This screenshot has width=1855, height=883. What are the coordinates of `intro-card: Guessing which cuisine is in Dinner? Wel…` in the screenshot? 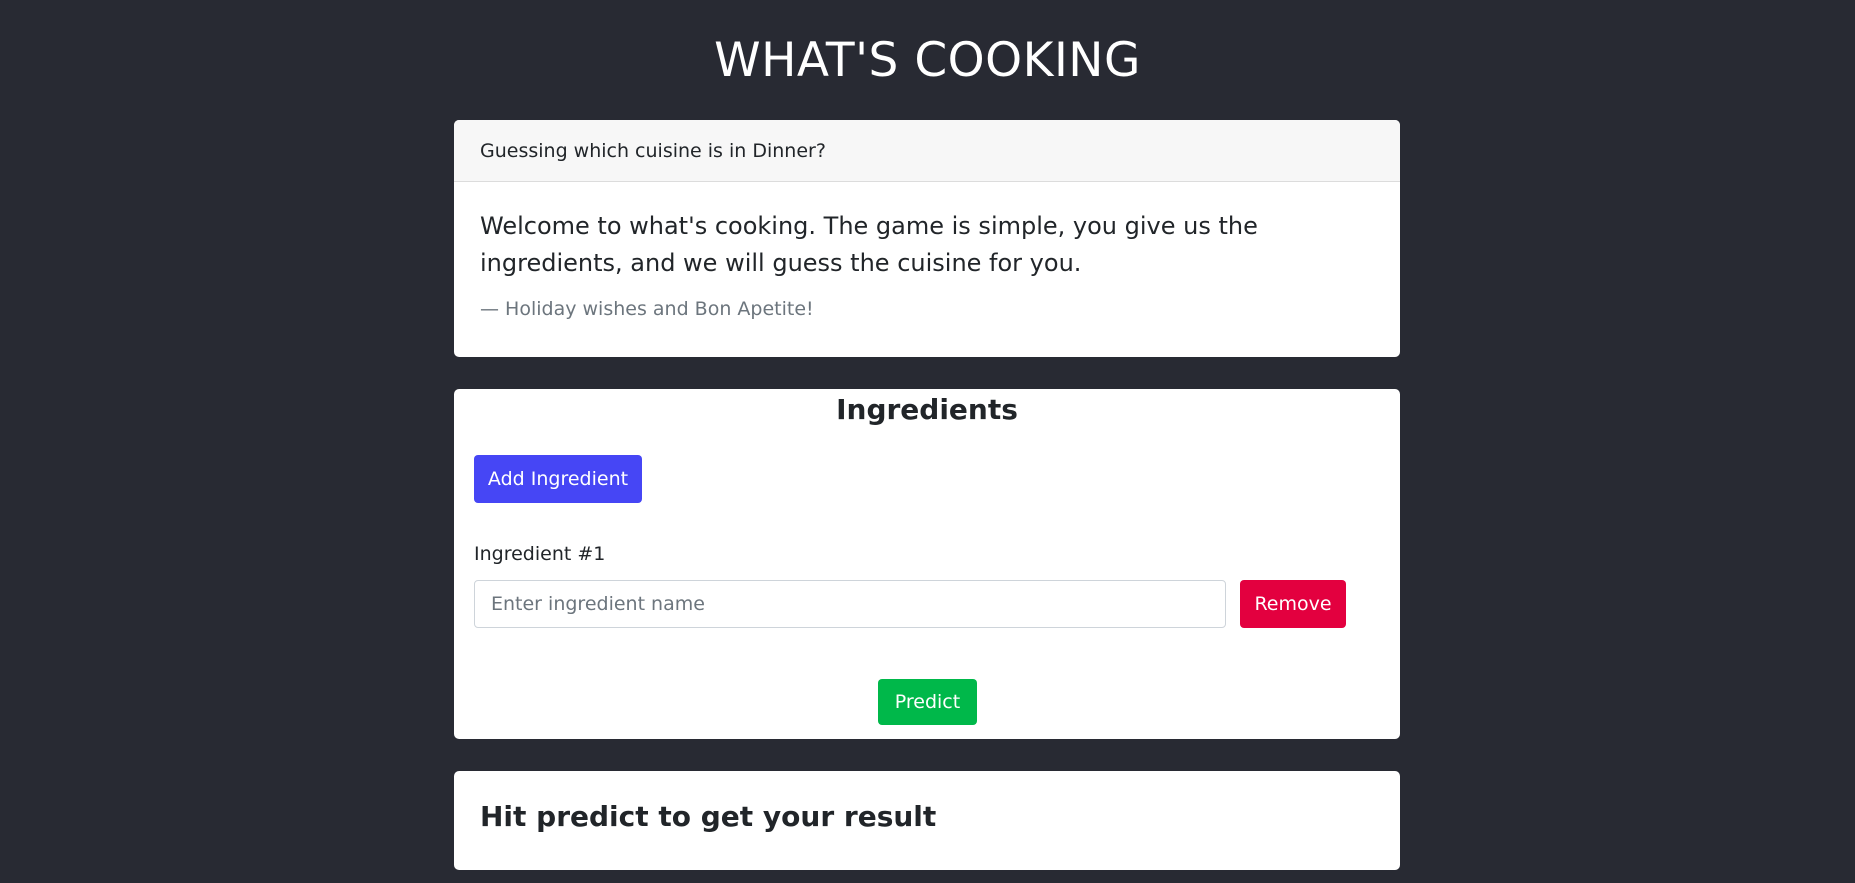 It's located at (927, 238).